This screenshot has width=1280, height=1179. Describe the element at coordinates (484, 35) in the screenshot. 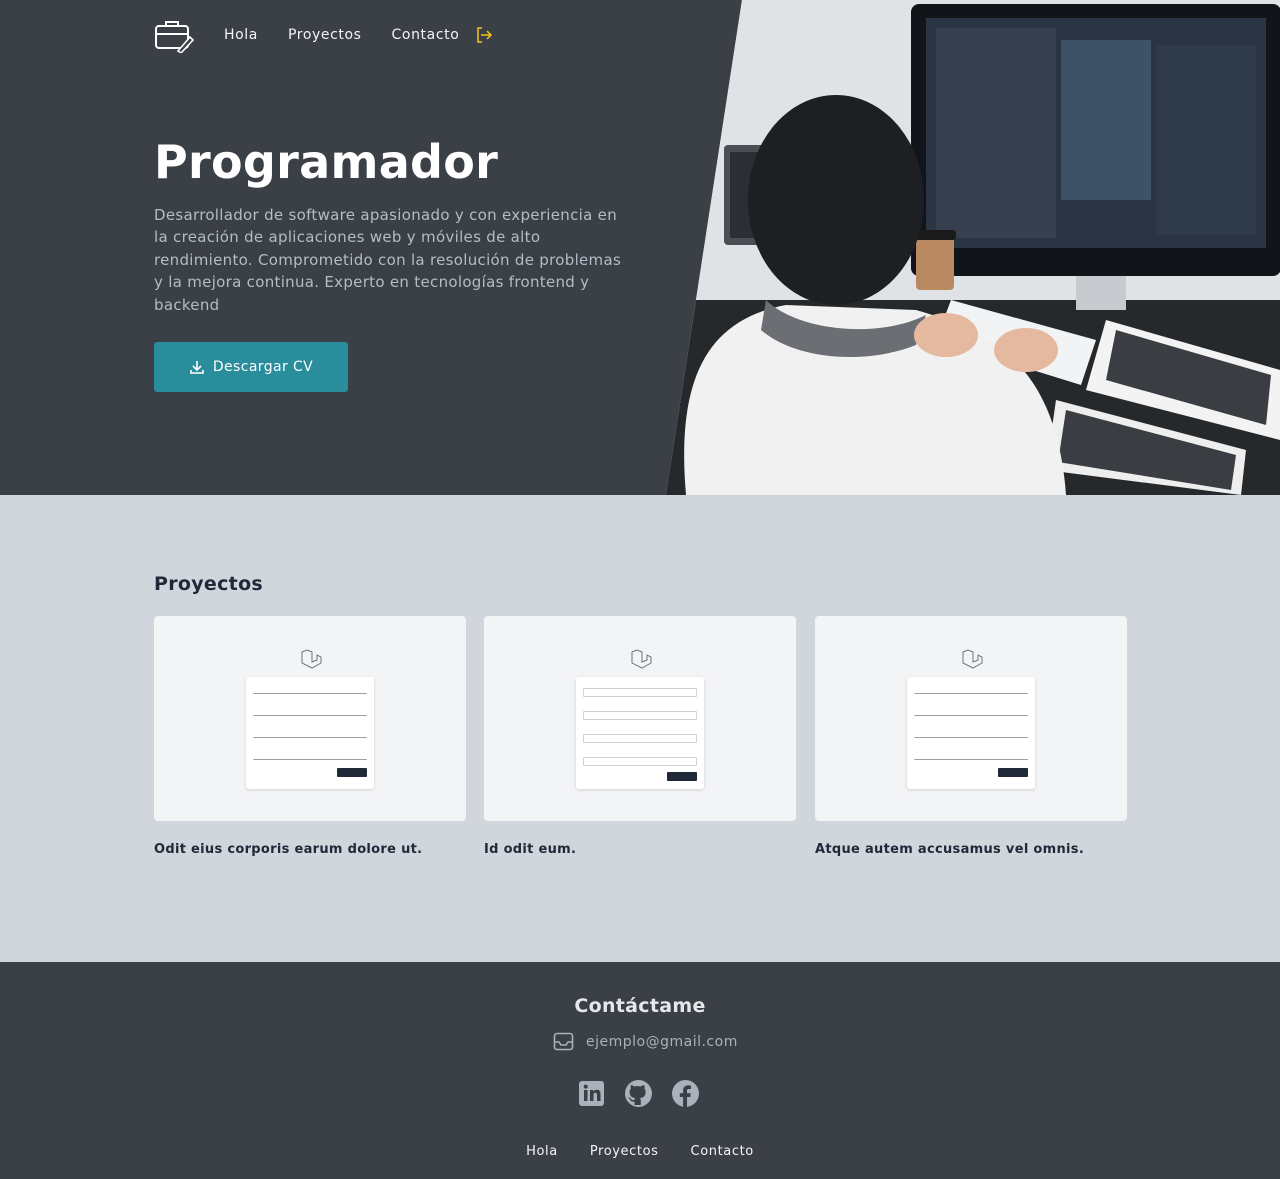

I see `logout-icon` at that location.